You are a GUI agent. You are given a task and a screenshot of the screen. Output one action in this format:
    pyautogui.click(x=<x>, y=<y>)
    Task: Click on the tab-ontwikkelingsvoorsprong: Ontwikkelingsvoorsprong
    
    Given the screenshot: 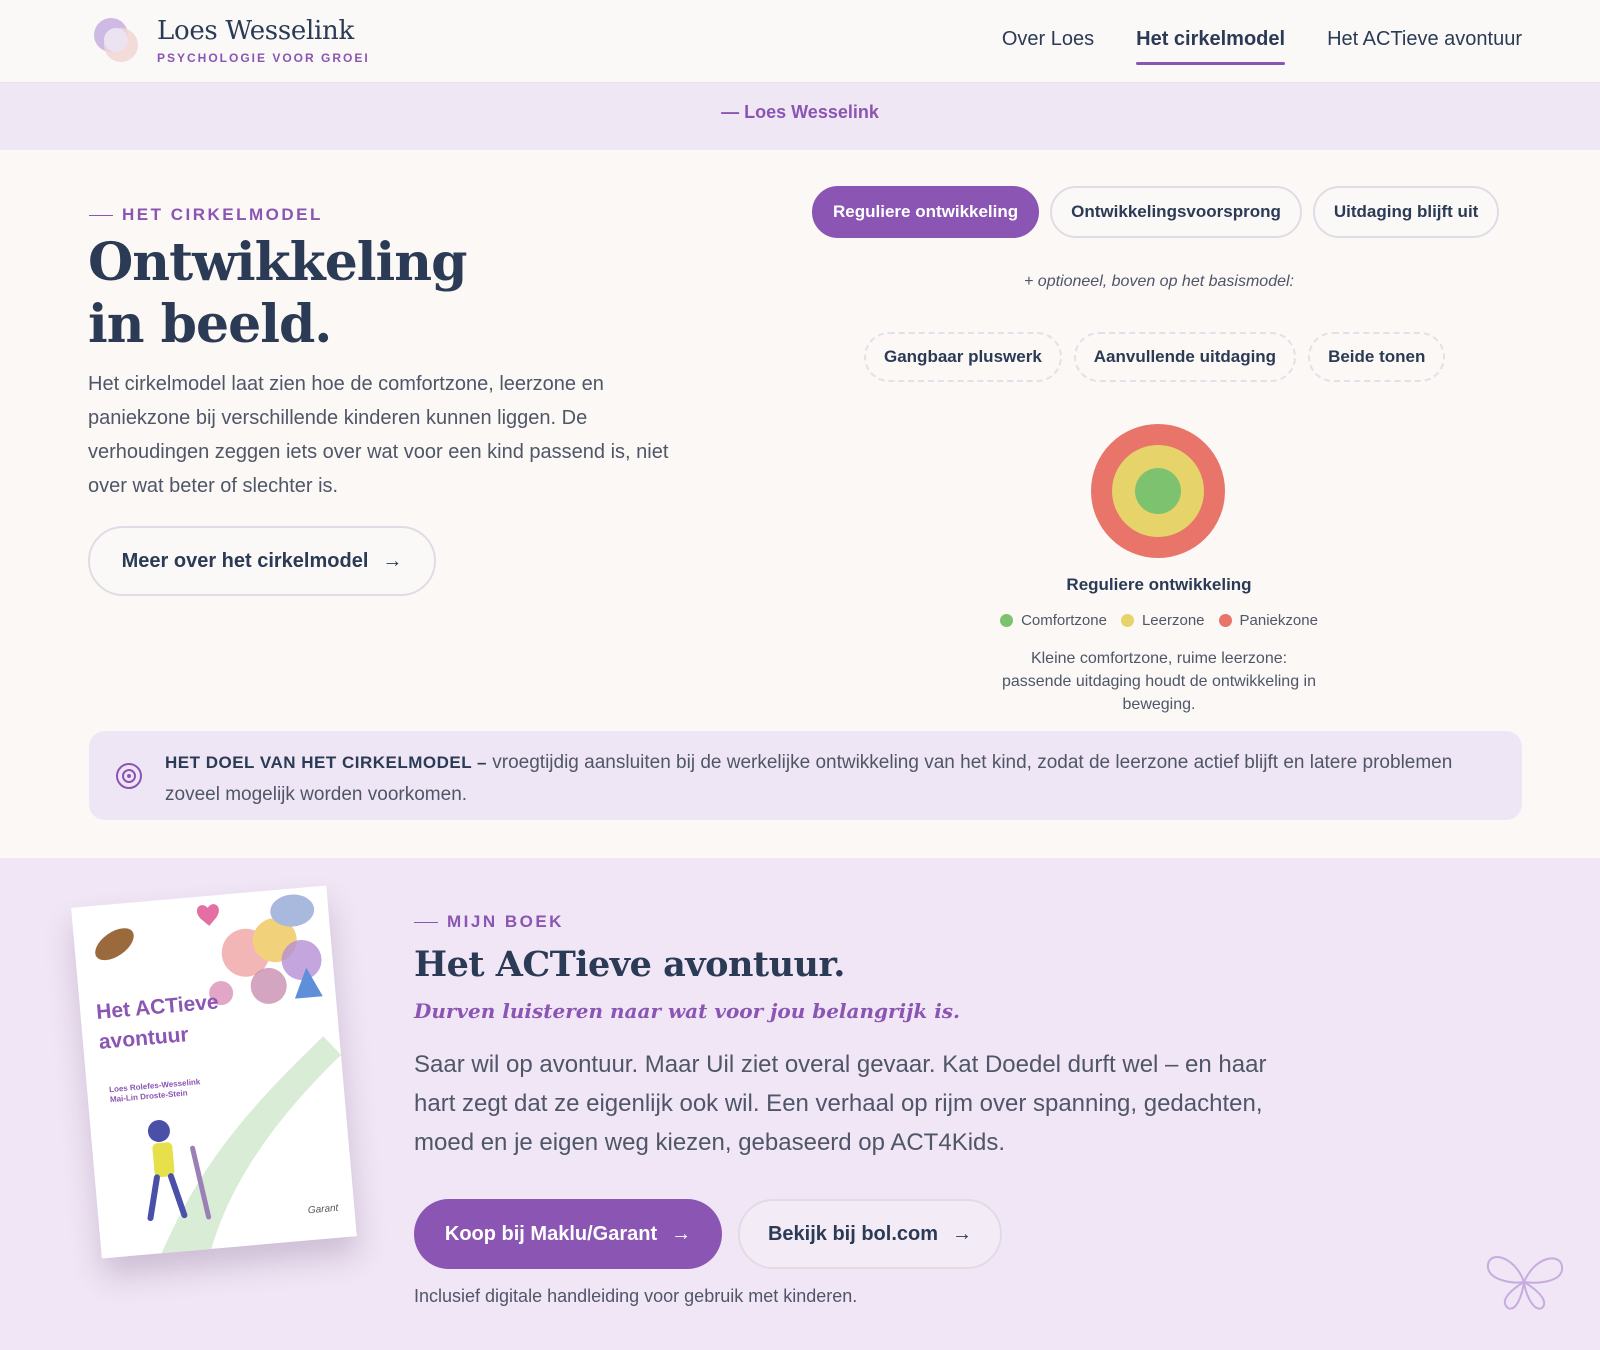 What is the action you would take?
    pyautogui.click(x=1176, y=212)
    